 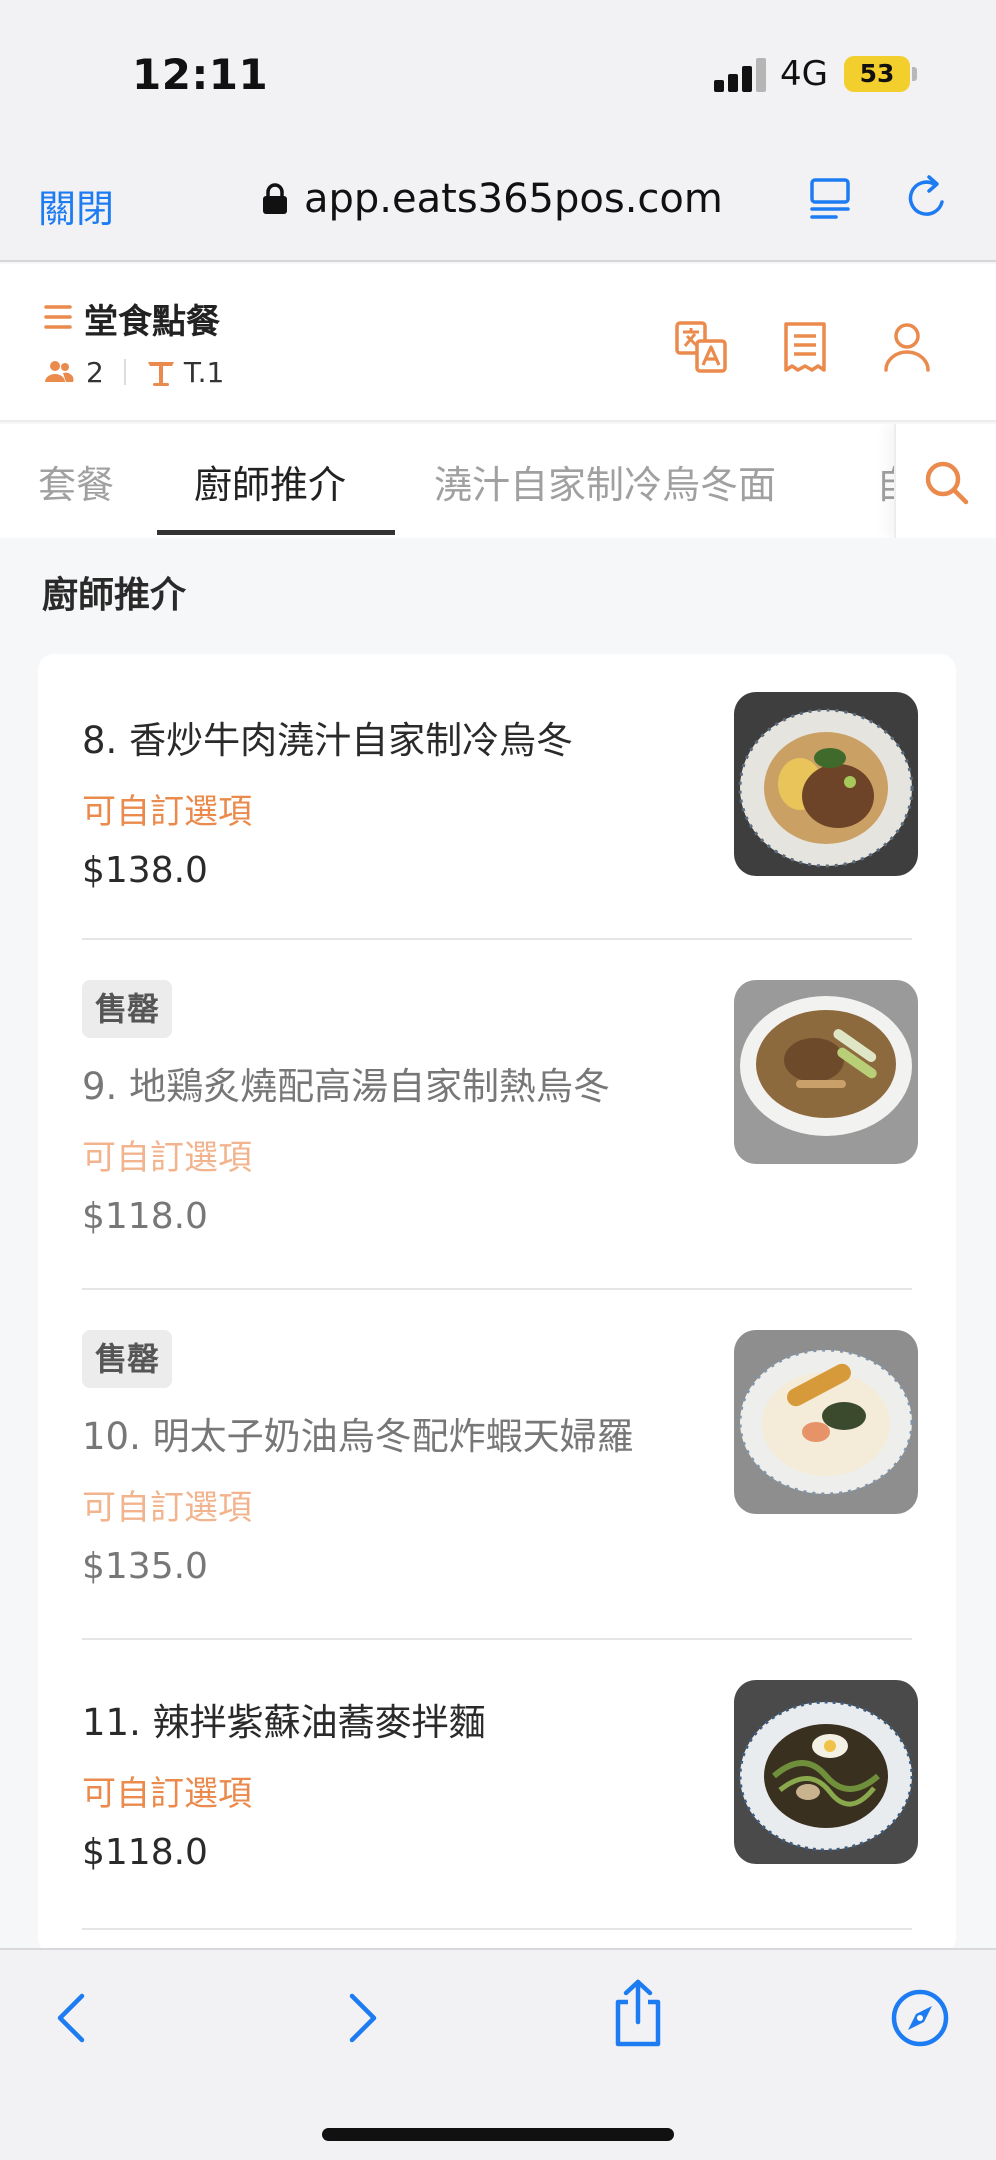 I want to click on guest-count: 2, so click(x=95, y=372).